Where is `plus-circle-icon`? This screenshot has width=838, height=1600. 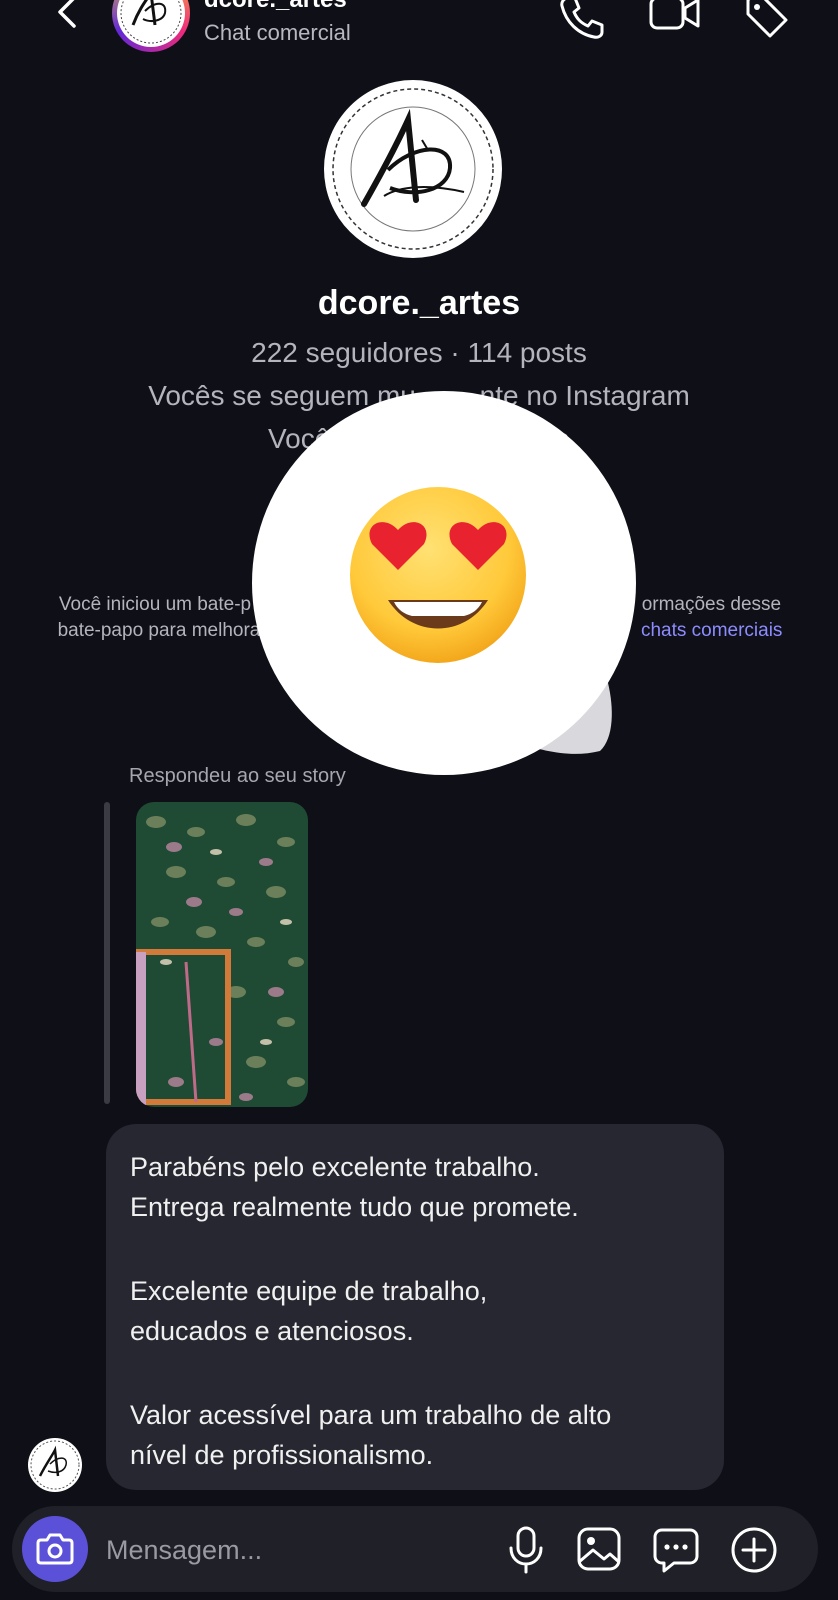
plus-circle-icon is located at coordinates (754, 1550).